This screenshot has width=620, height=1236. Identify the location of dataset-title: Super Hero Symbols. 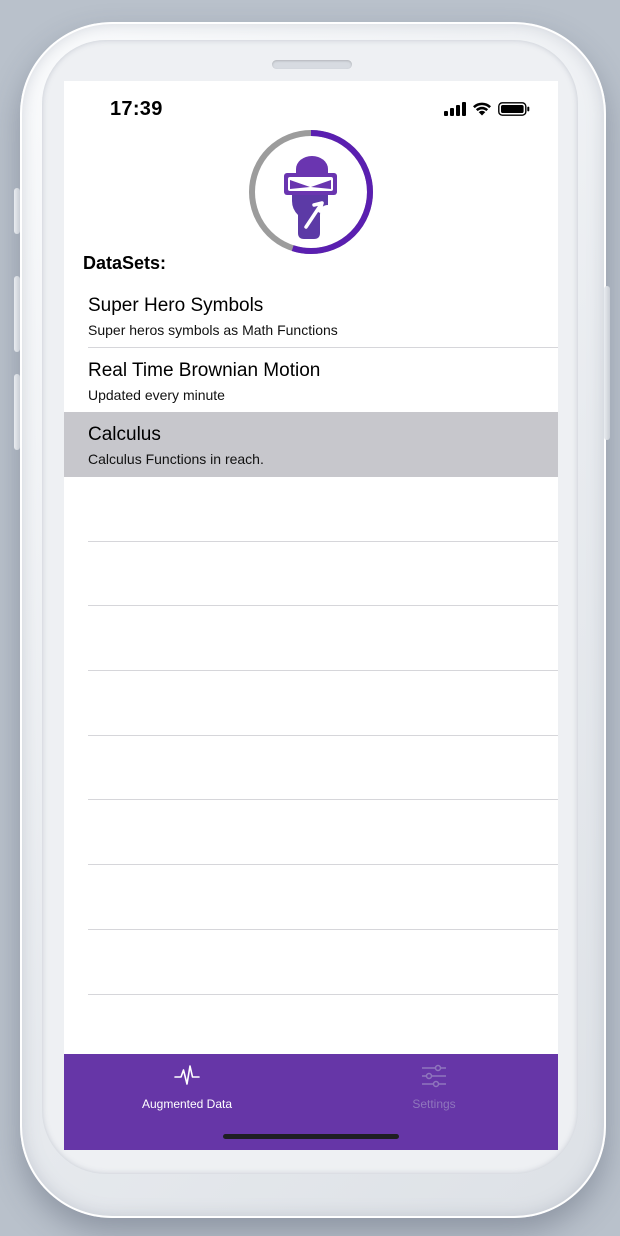
(176, 305).